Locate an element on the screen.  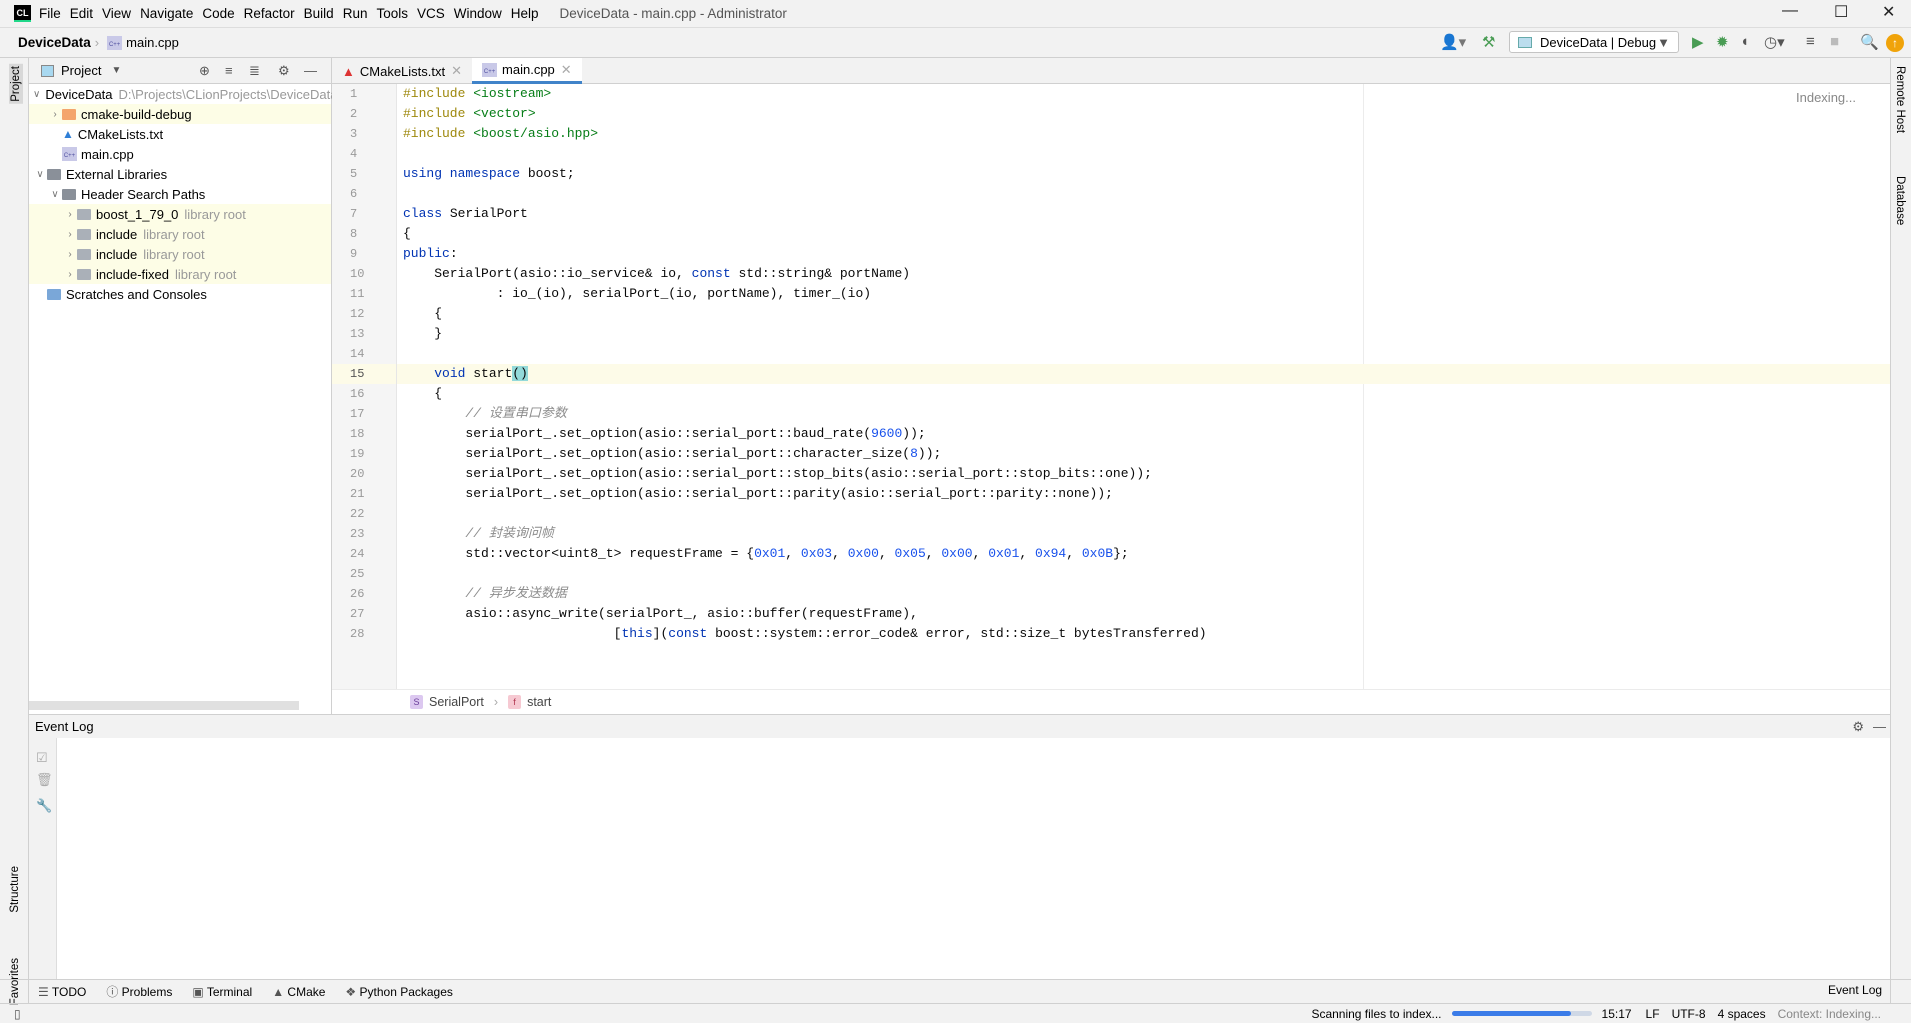
tree-item: › include-fixed library root is located at coordinates (180, 274).